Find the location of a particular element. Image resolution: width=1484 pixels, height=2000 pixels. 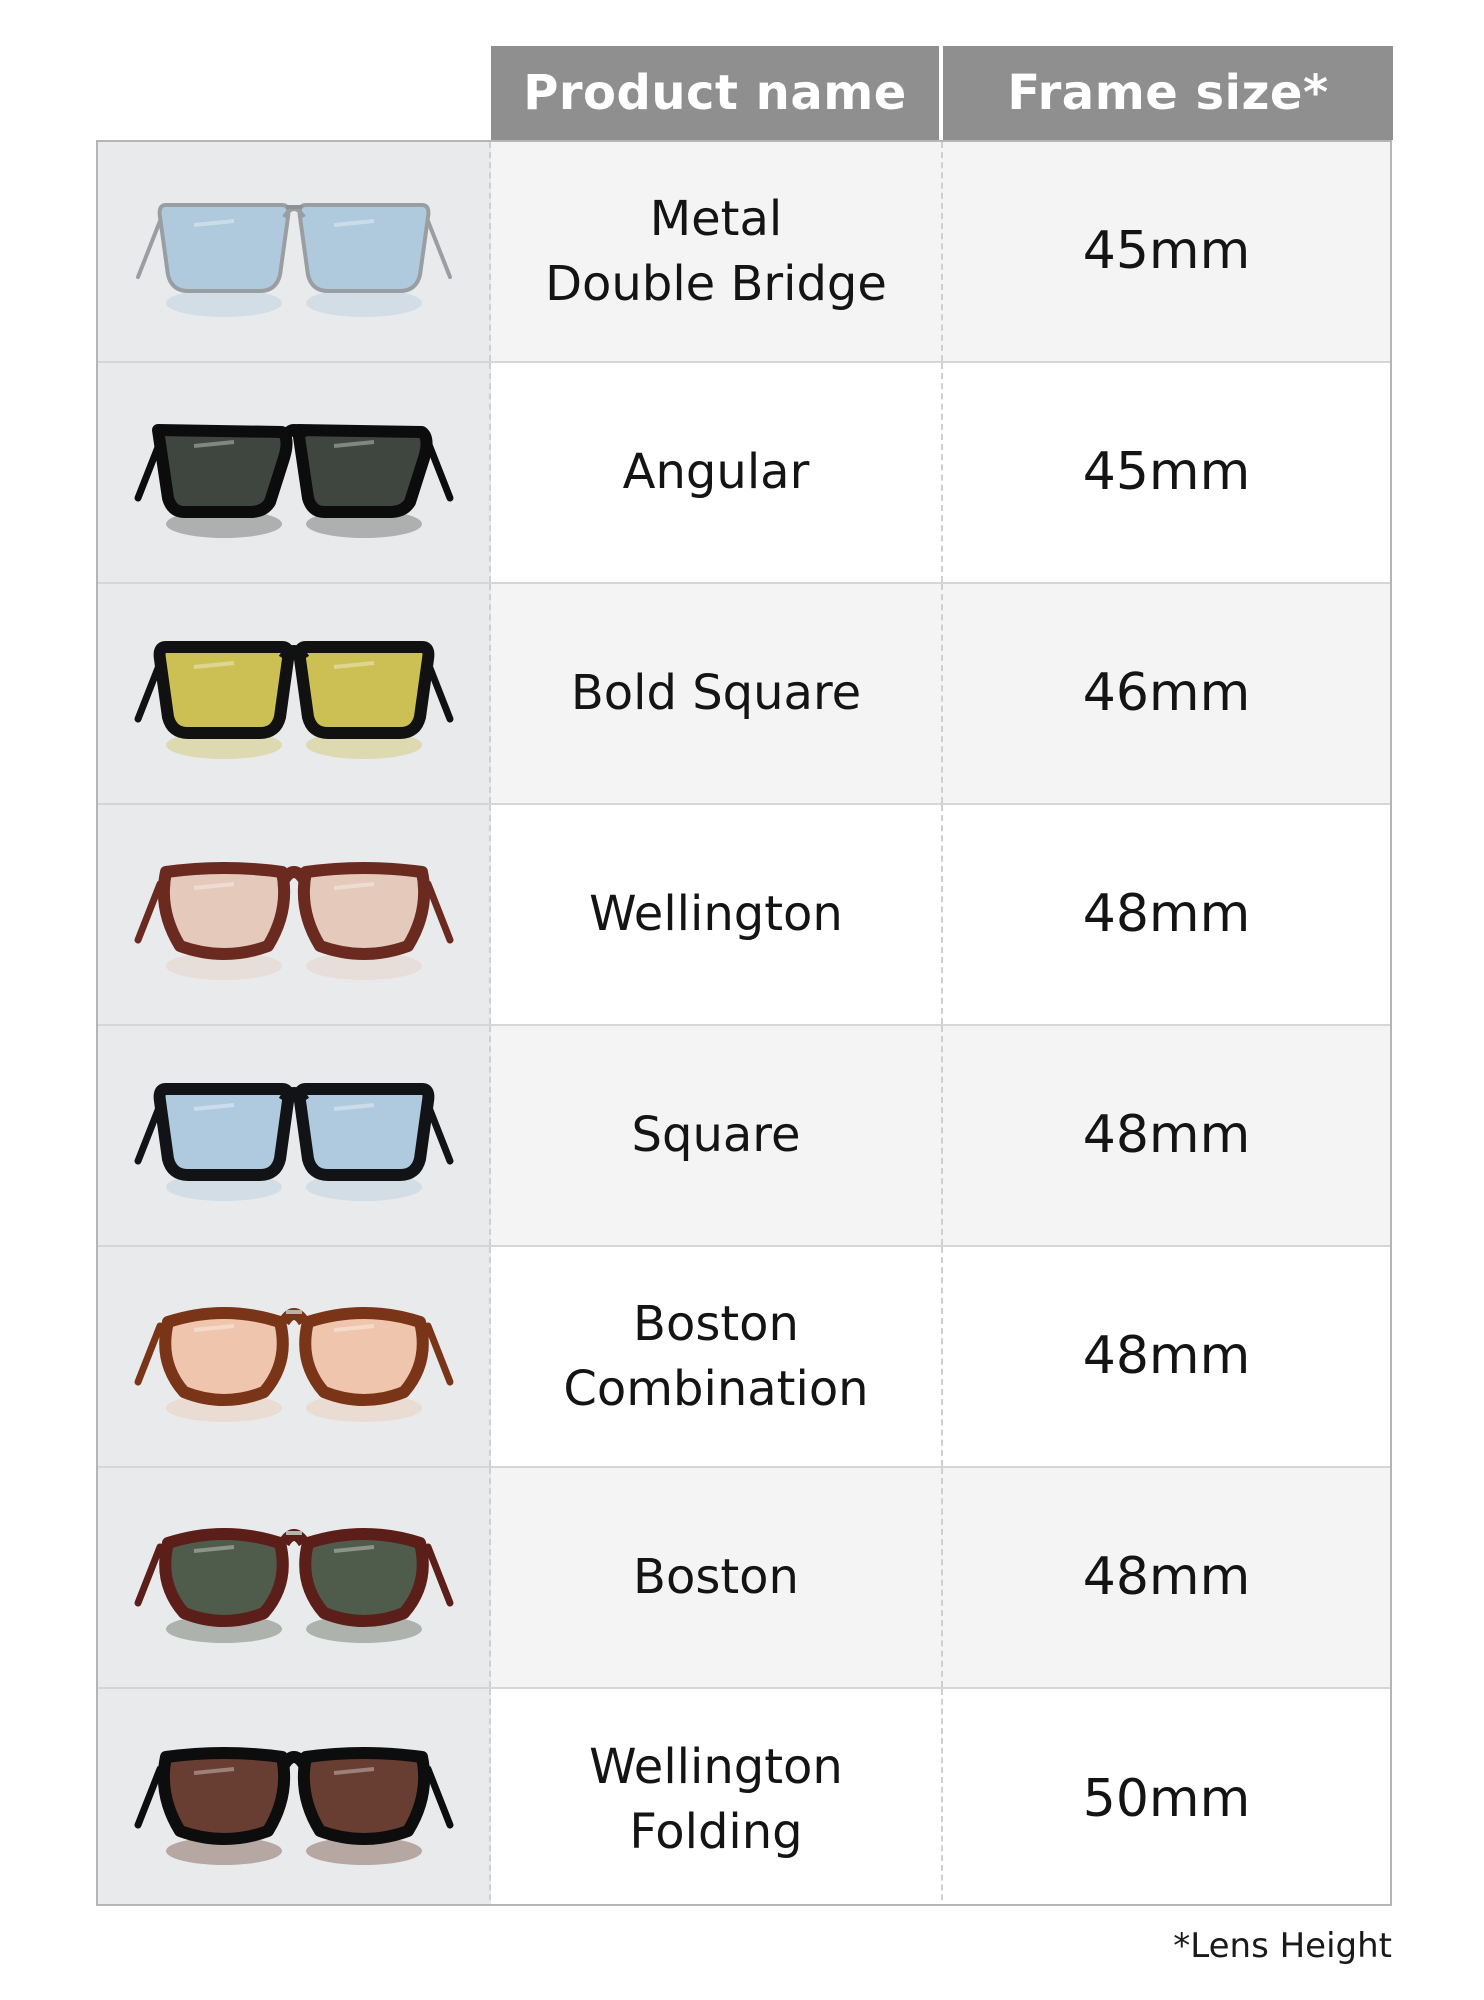

product-name-cell: Boston is located at coordinates (717, 1577).